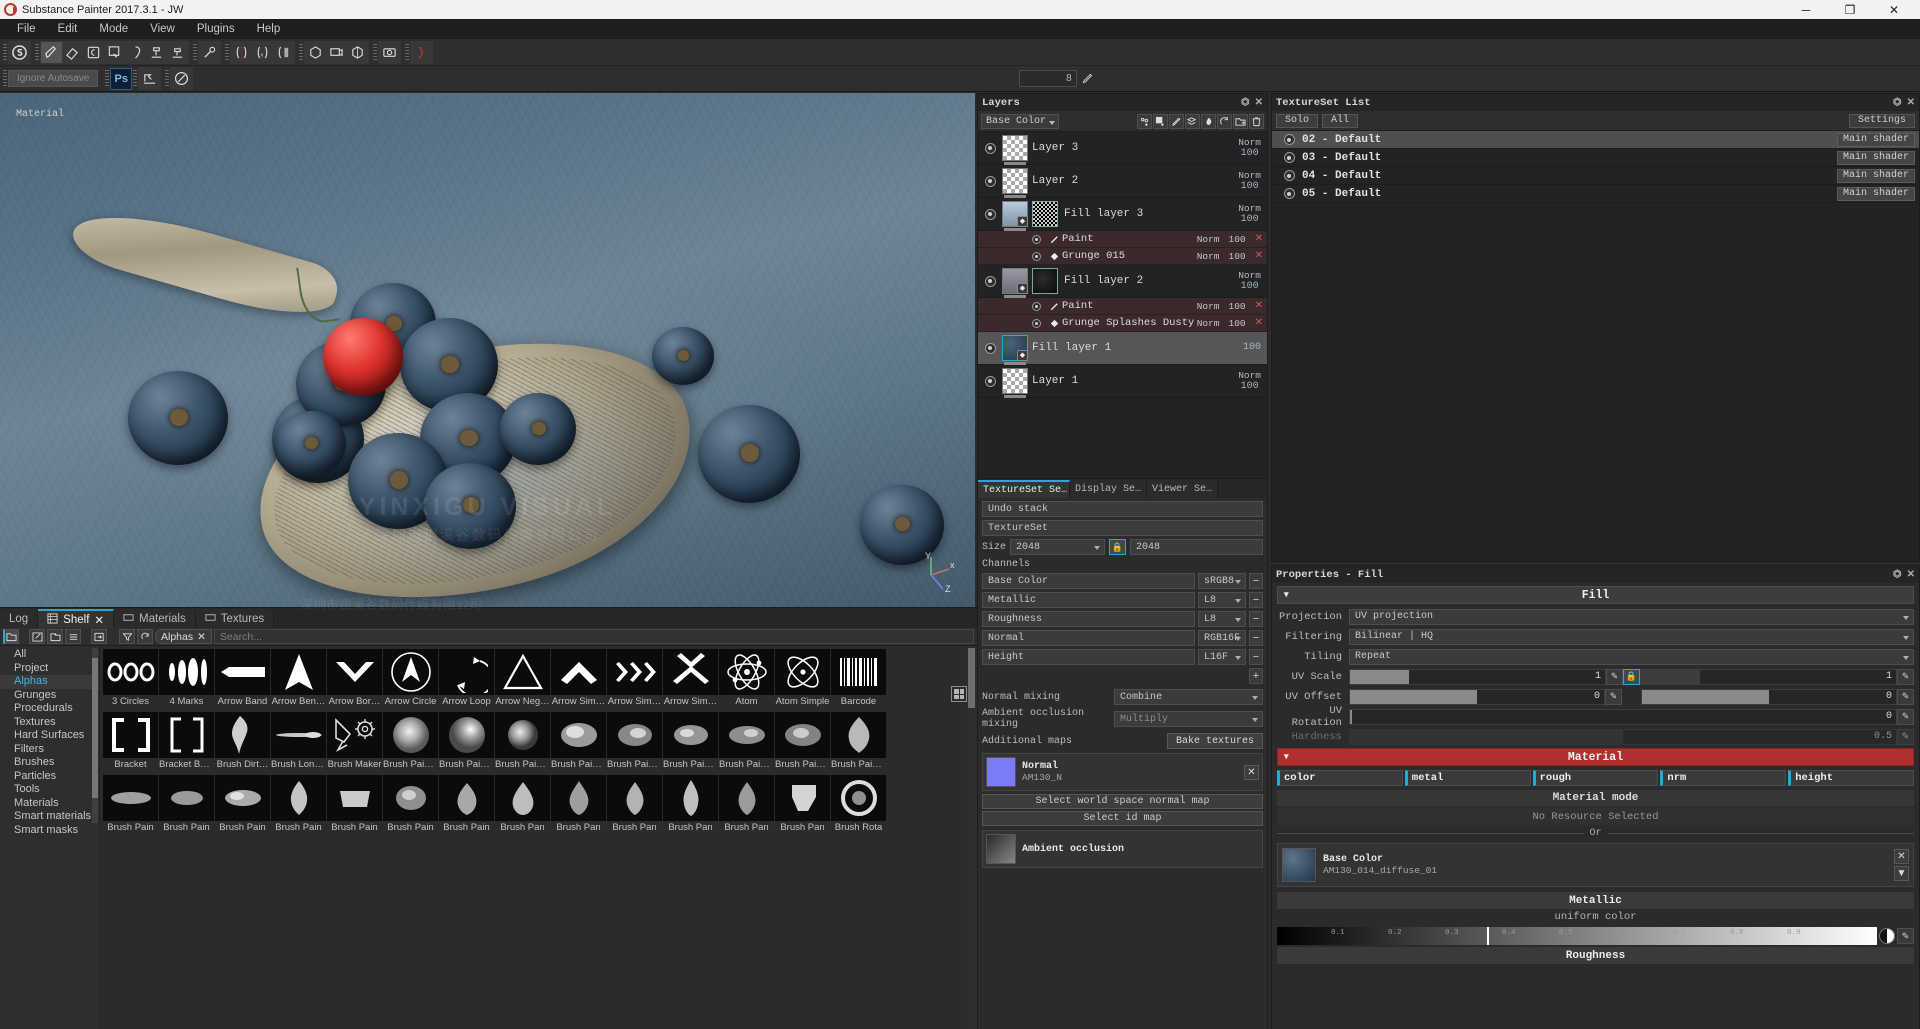 Image resolution: width=1920 pixels, height=1029 pixels. Describe the element at coordinates (49, 682) in the screenshot. I see `category-alphas: Alphas` at that location.